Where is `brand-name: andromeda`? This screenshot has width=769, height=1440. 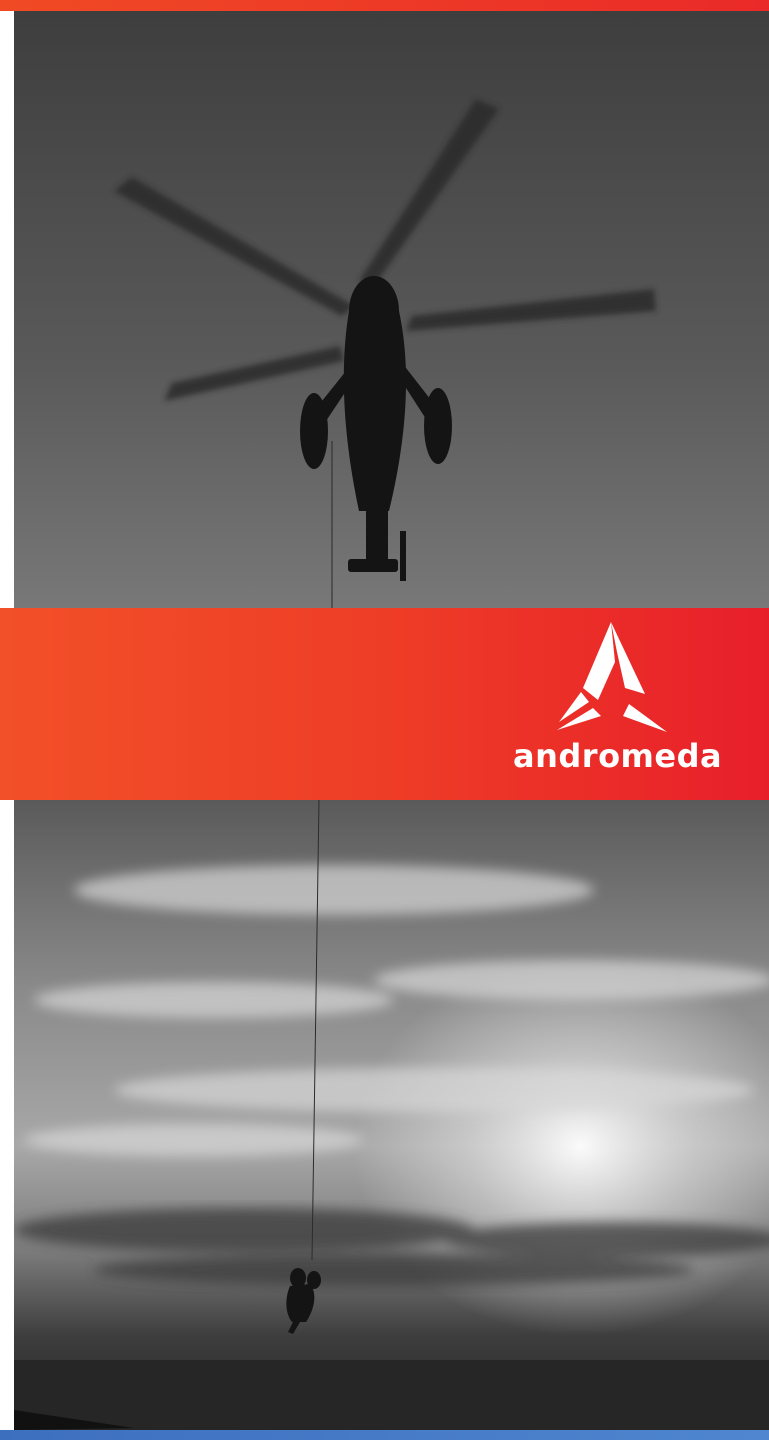 brand-name: andromeda is located at coordinates (618, 756).